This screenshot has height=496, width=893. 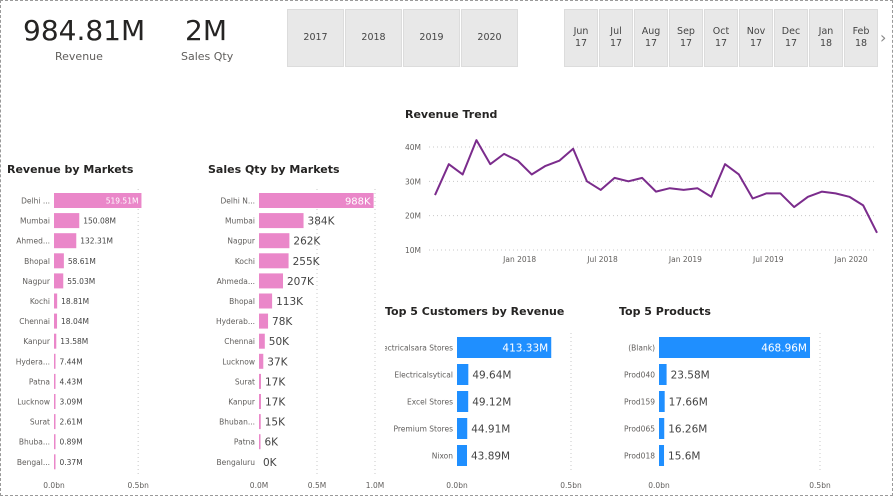 What do you see at coordinates (784, 349) in the screenshot?
I see `data-label: 468.96M` at bounding box center [784, 349].